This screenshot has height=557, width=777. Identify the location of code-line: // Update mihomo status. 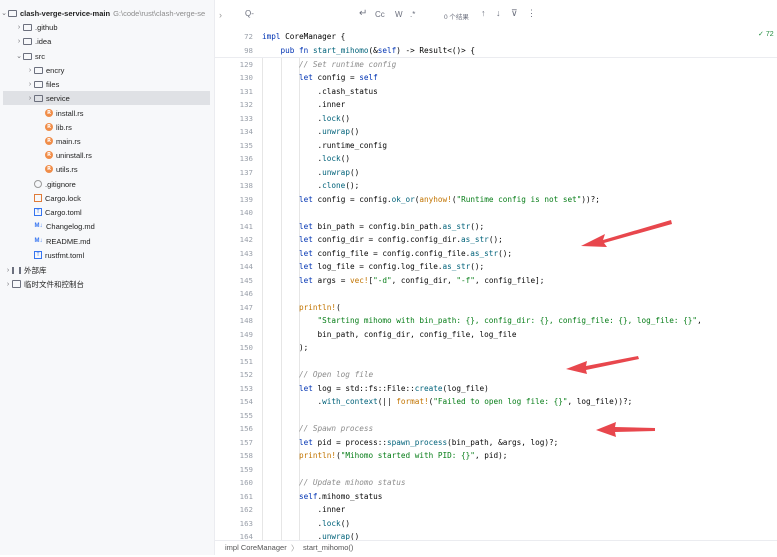
(333, 483).